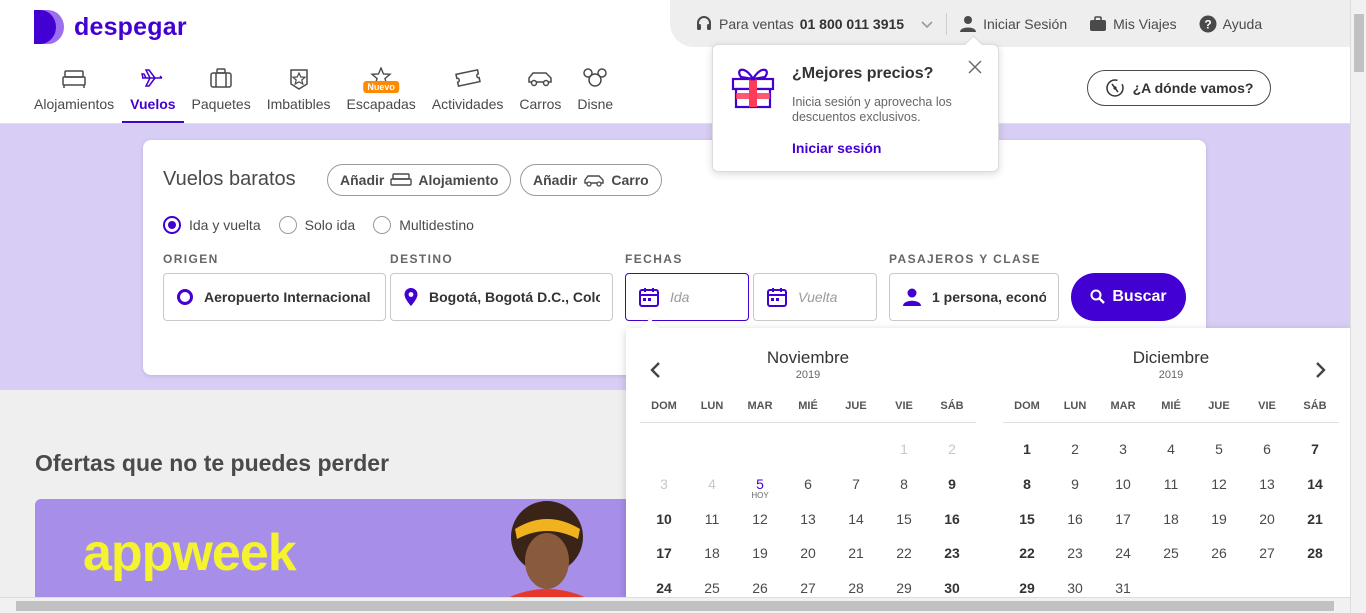  I want to click on tab-paquetes: Paquetes, so click(221, 91).